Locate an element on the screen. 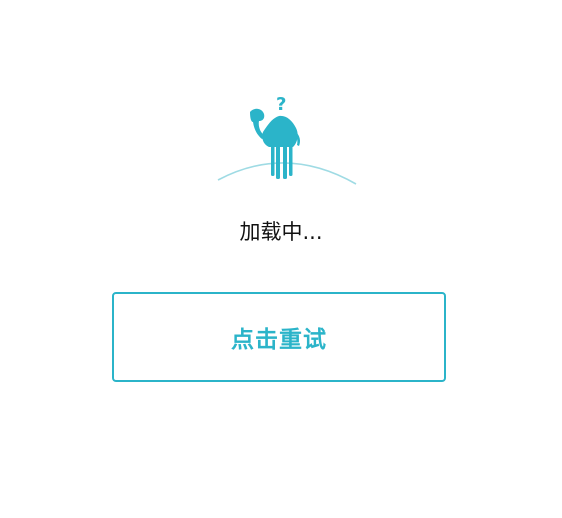 Image resolution: width=562 pixels, height=518 pixels. camel-icon: ? is located at coordinates (287, 139).